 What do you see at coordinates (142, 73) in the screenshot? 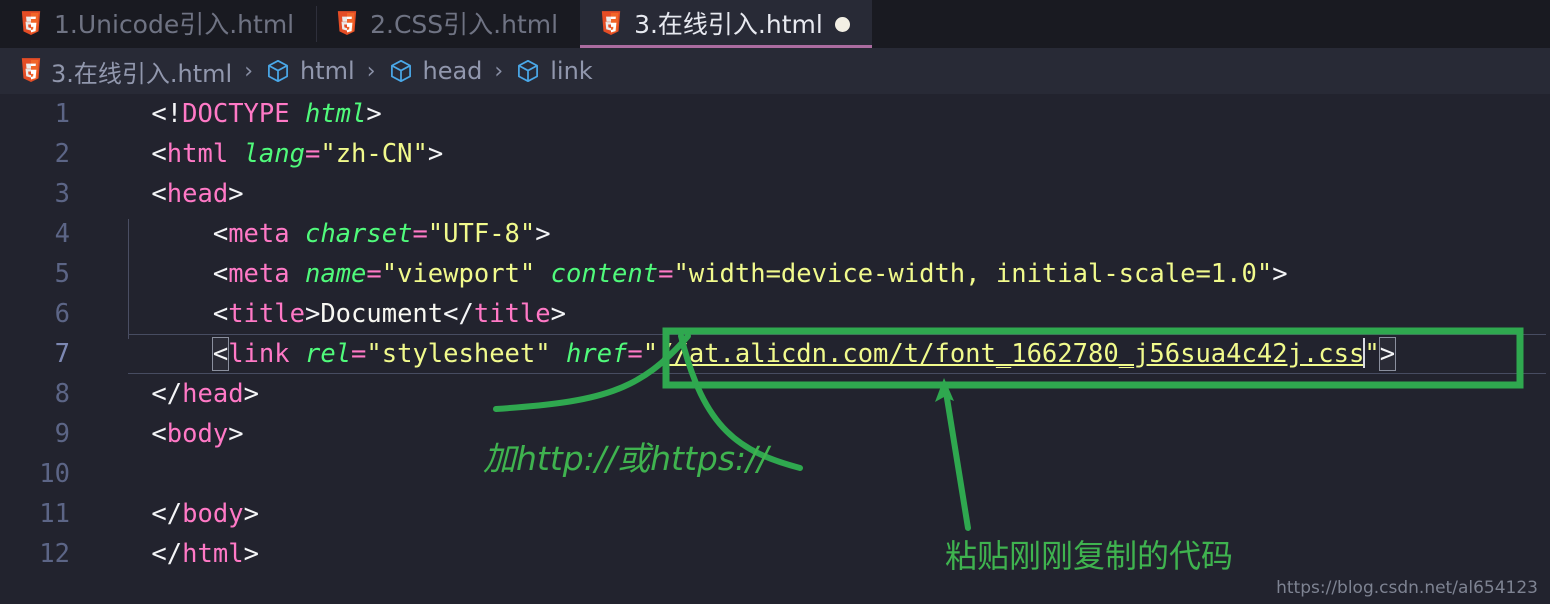
I see `breadcrumb-label: 3.在线引入.html` at bounding box center [142, 73].